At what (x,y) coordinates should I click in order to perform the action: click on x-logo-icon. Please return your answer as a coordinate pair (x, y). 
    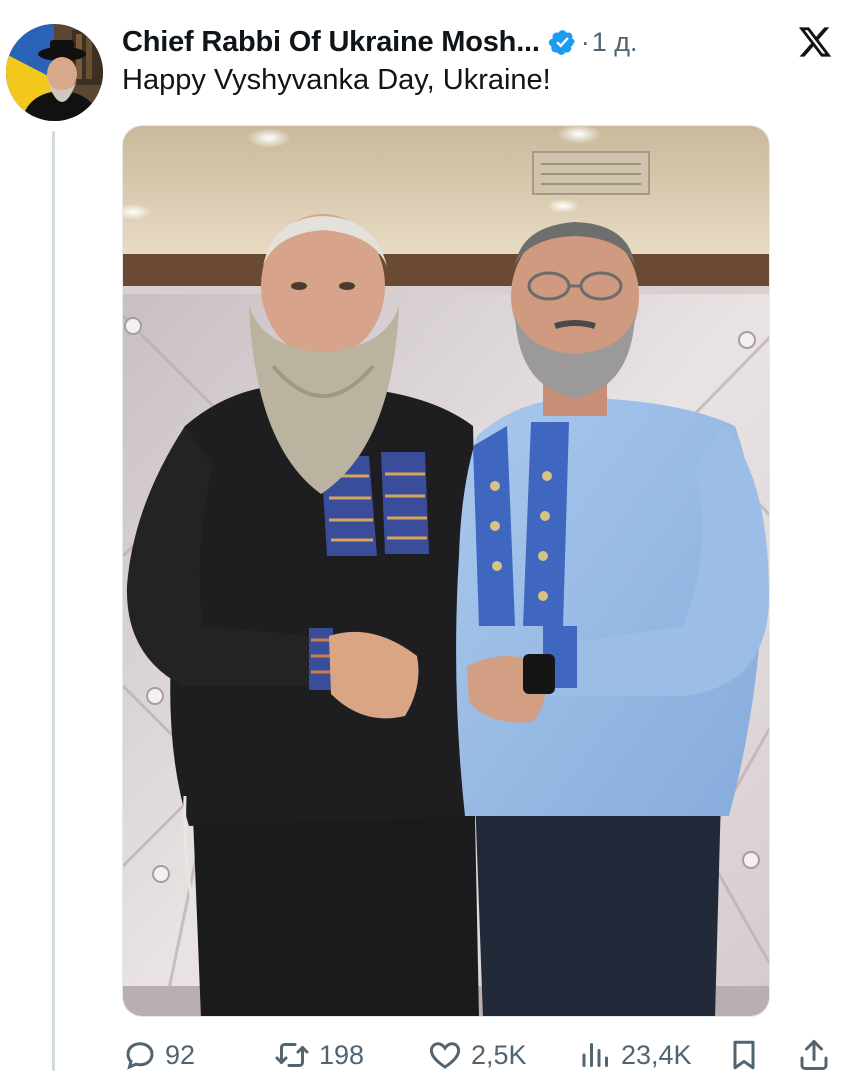
    Looking at the image, I should click on (815, 42).